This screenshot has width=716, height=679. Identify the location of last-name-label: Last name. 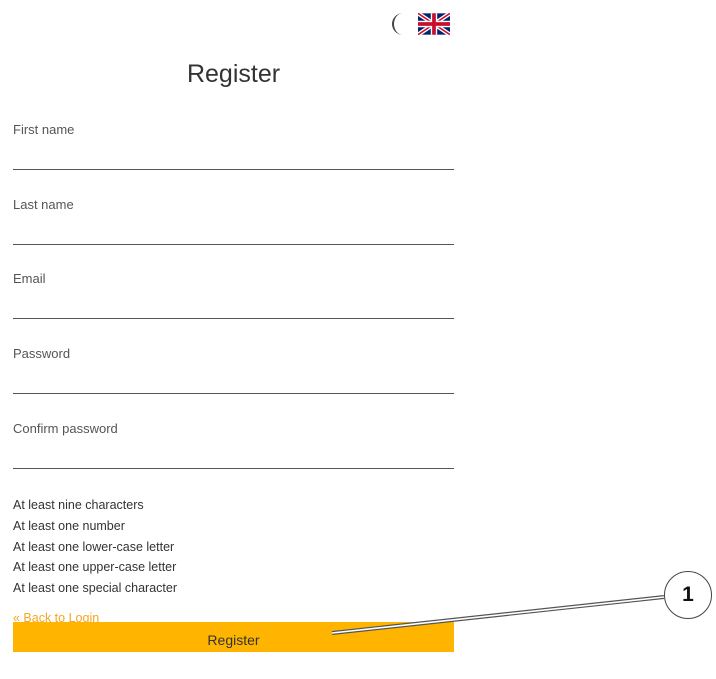
(43, 204).